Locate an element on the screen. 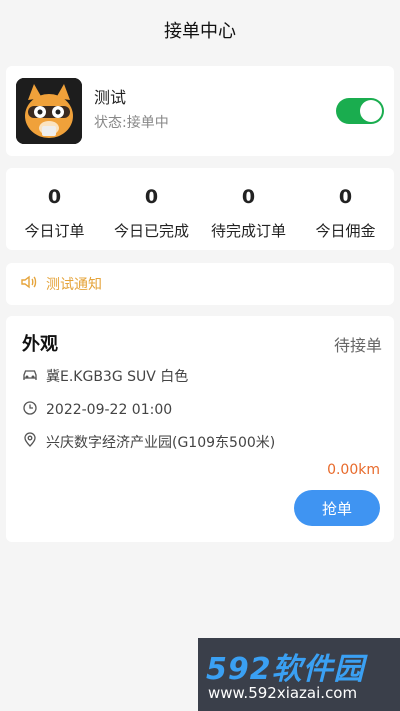  page-header: 接单中心 is located at coordinates (200, 30).